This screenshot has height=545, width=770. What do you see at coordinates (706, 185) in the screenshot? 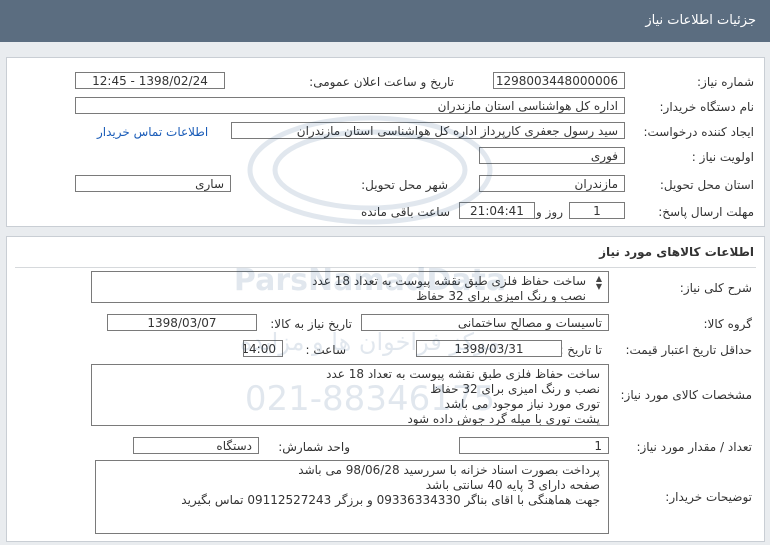
I see `delivery-province-label: استان محل تحویل:` at bounding box center [706, 185].